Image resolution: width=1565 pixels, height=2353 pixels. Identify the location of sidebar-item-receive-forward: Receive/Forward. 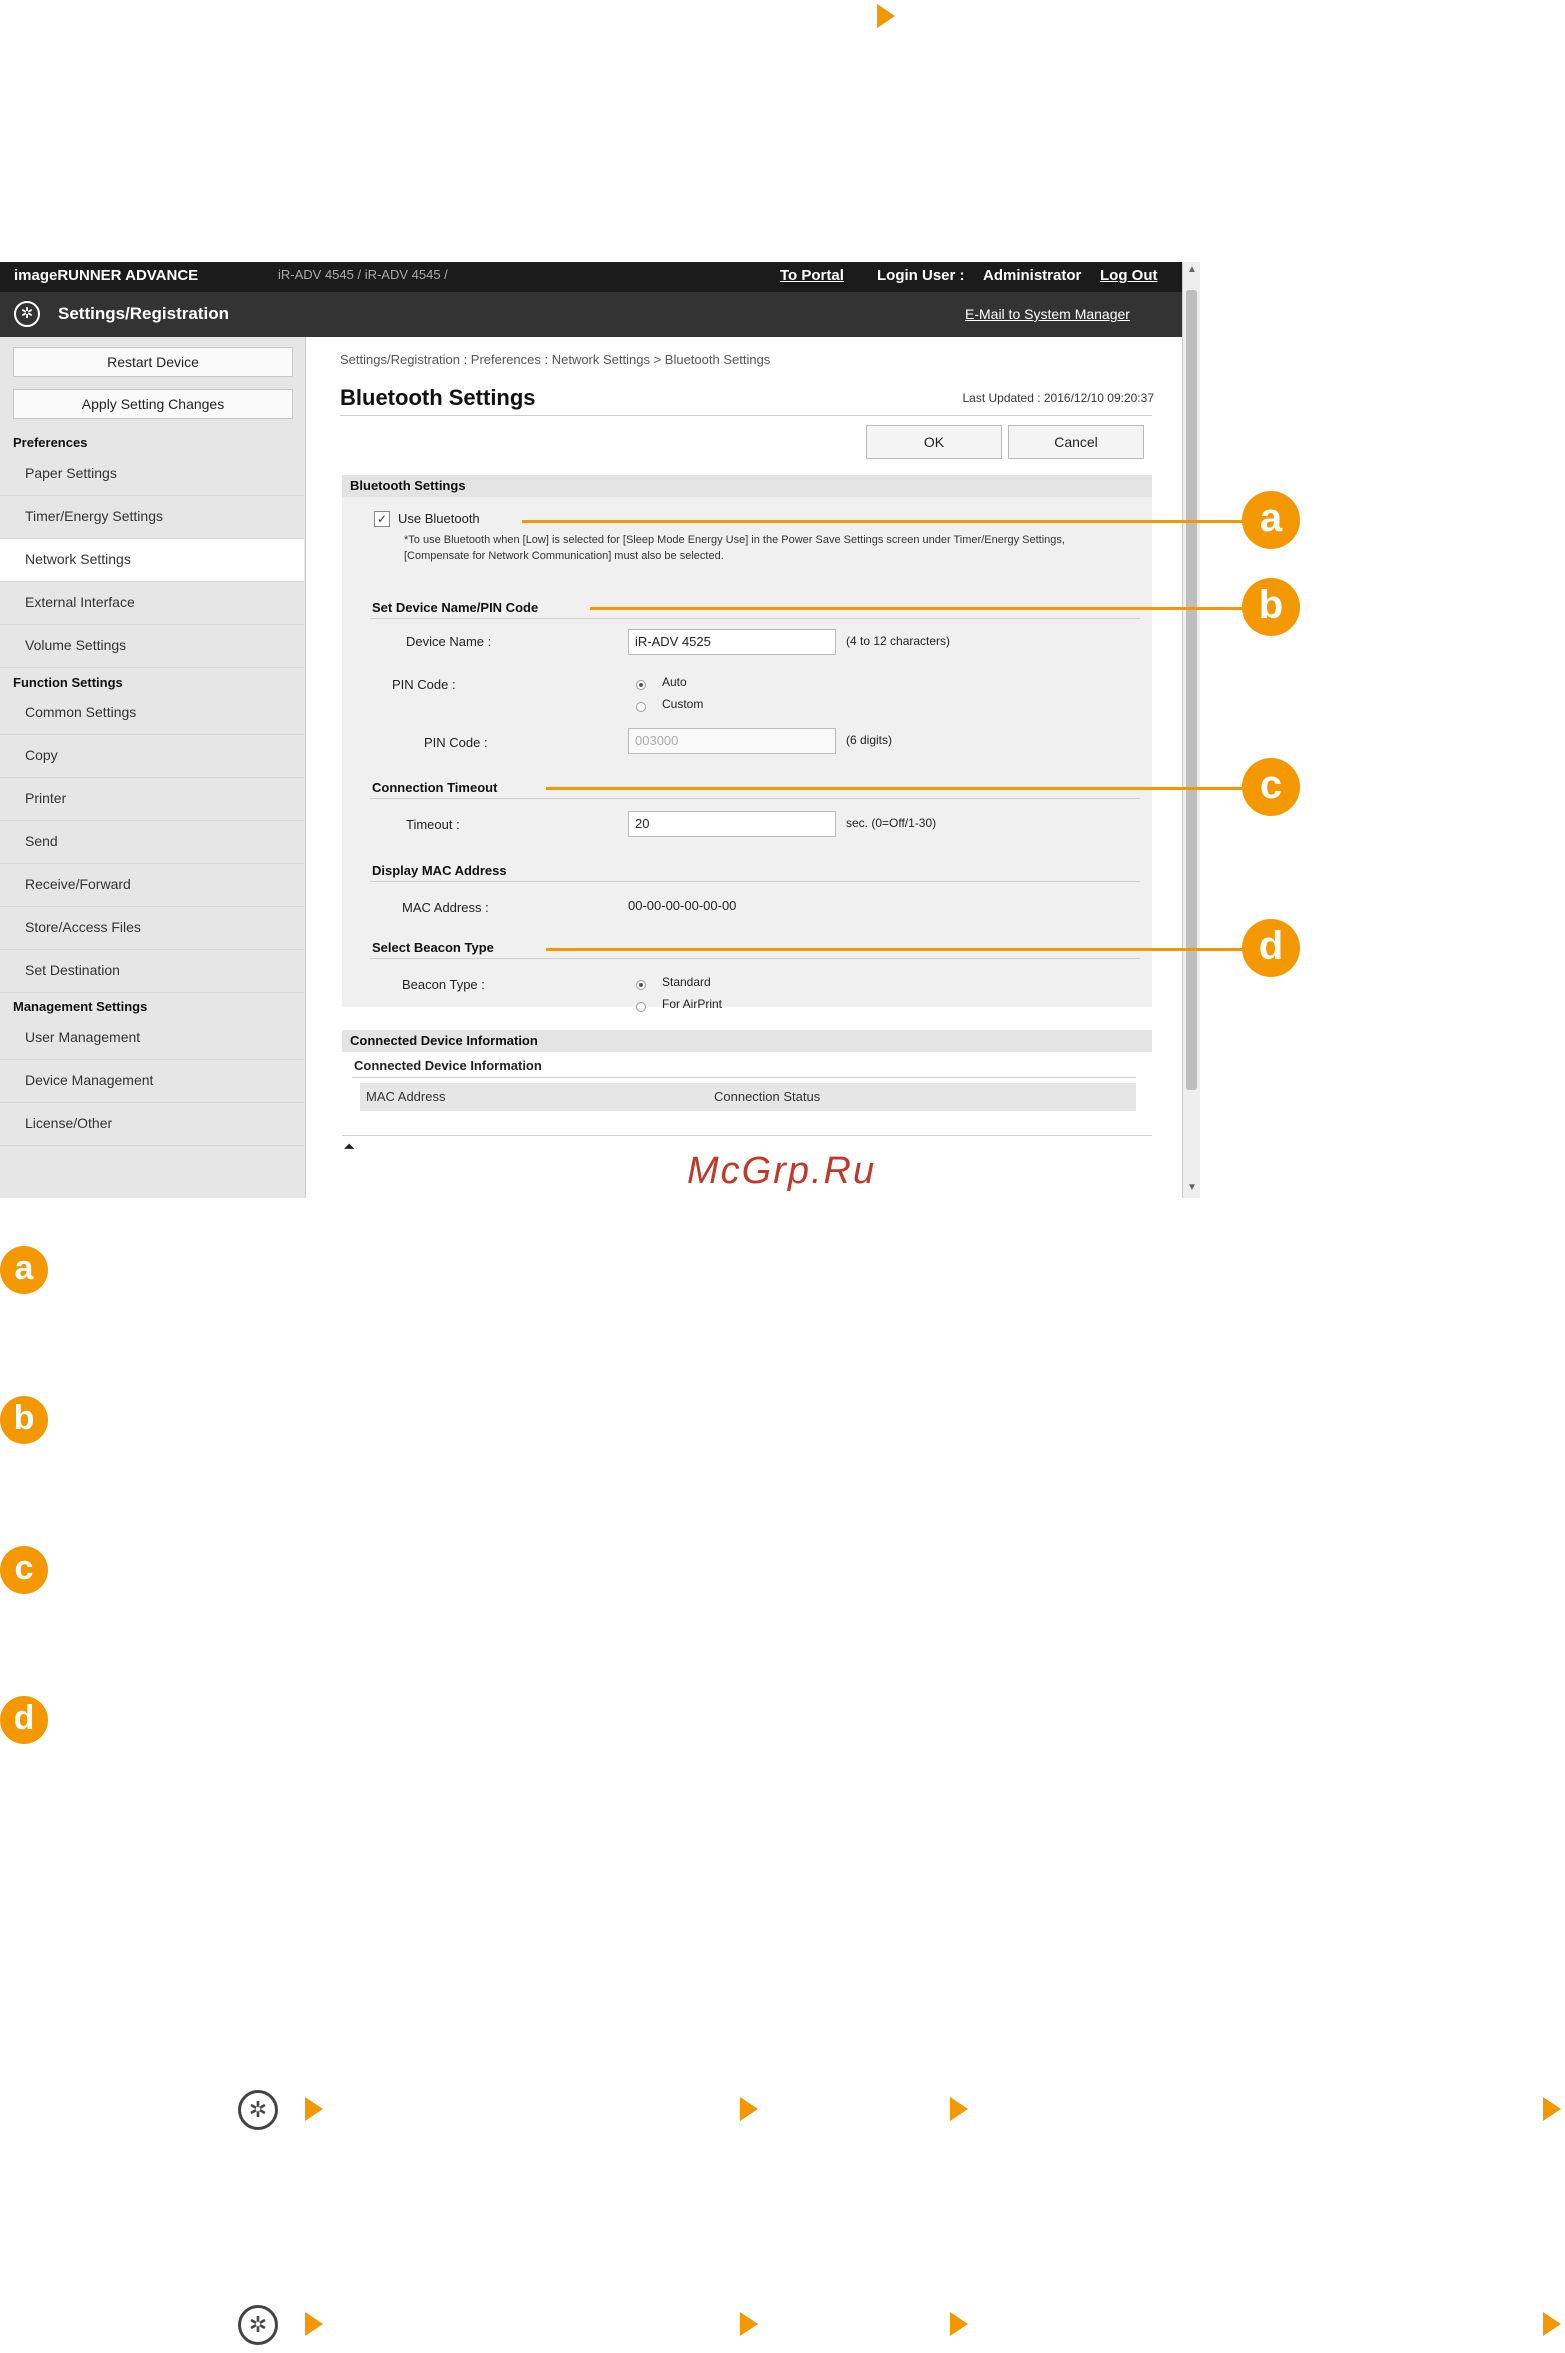
(152, 885).